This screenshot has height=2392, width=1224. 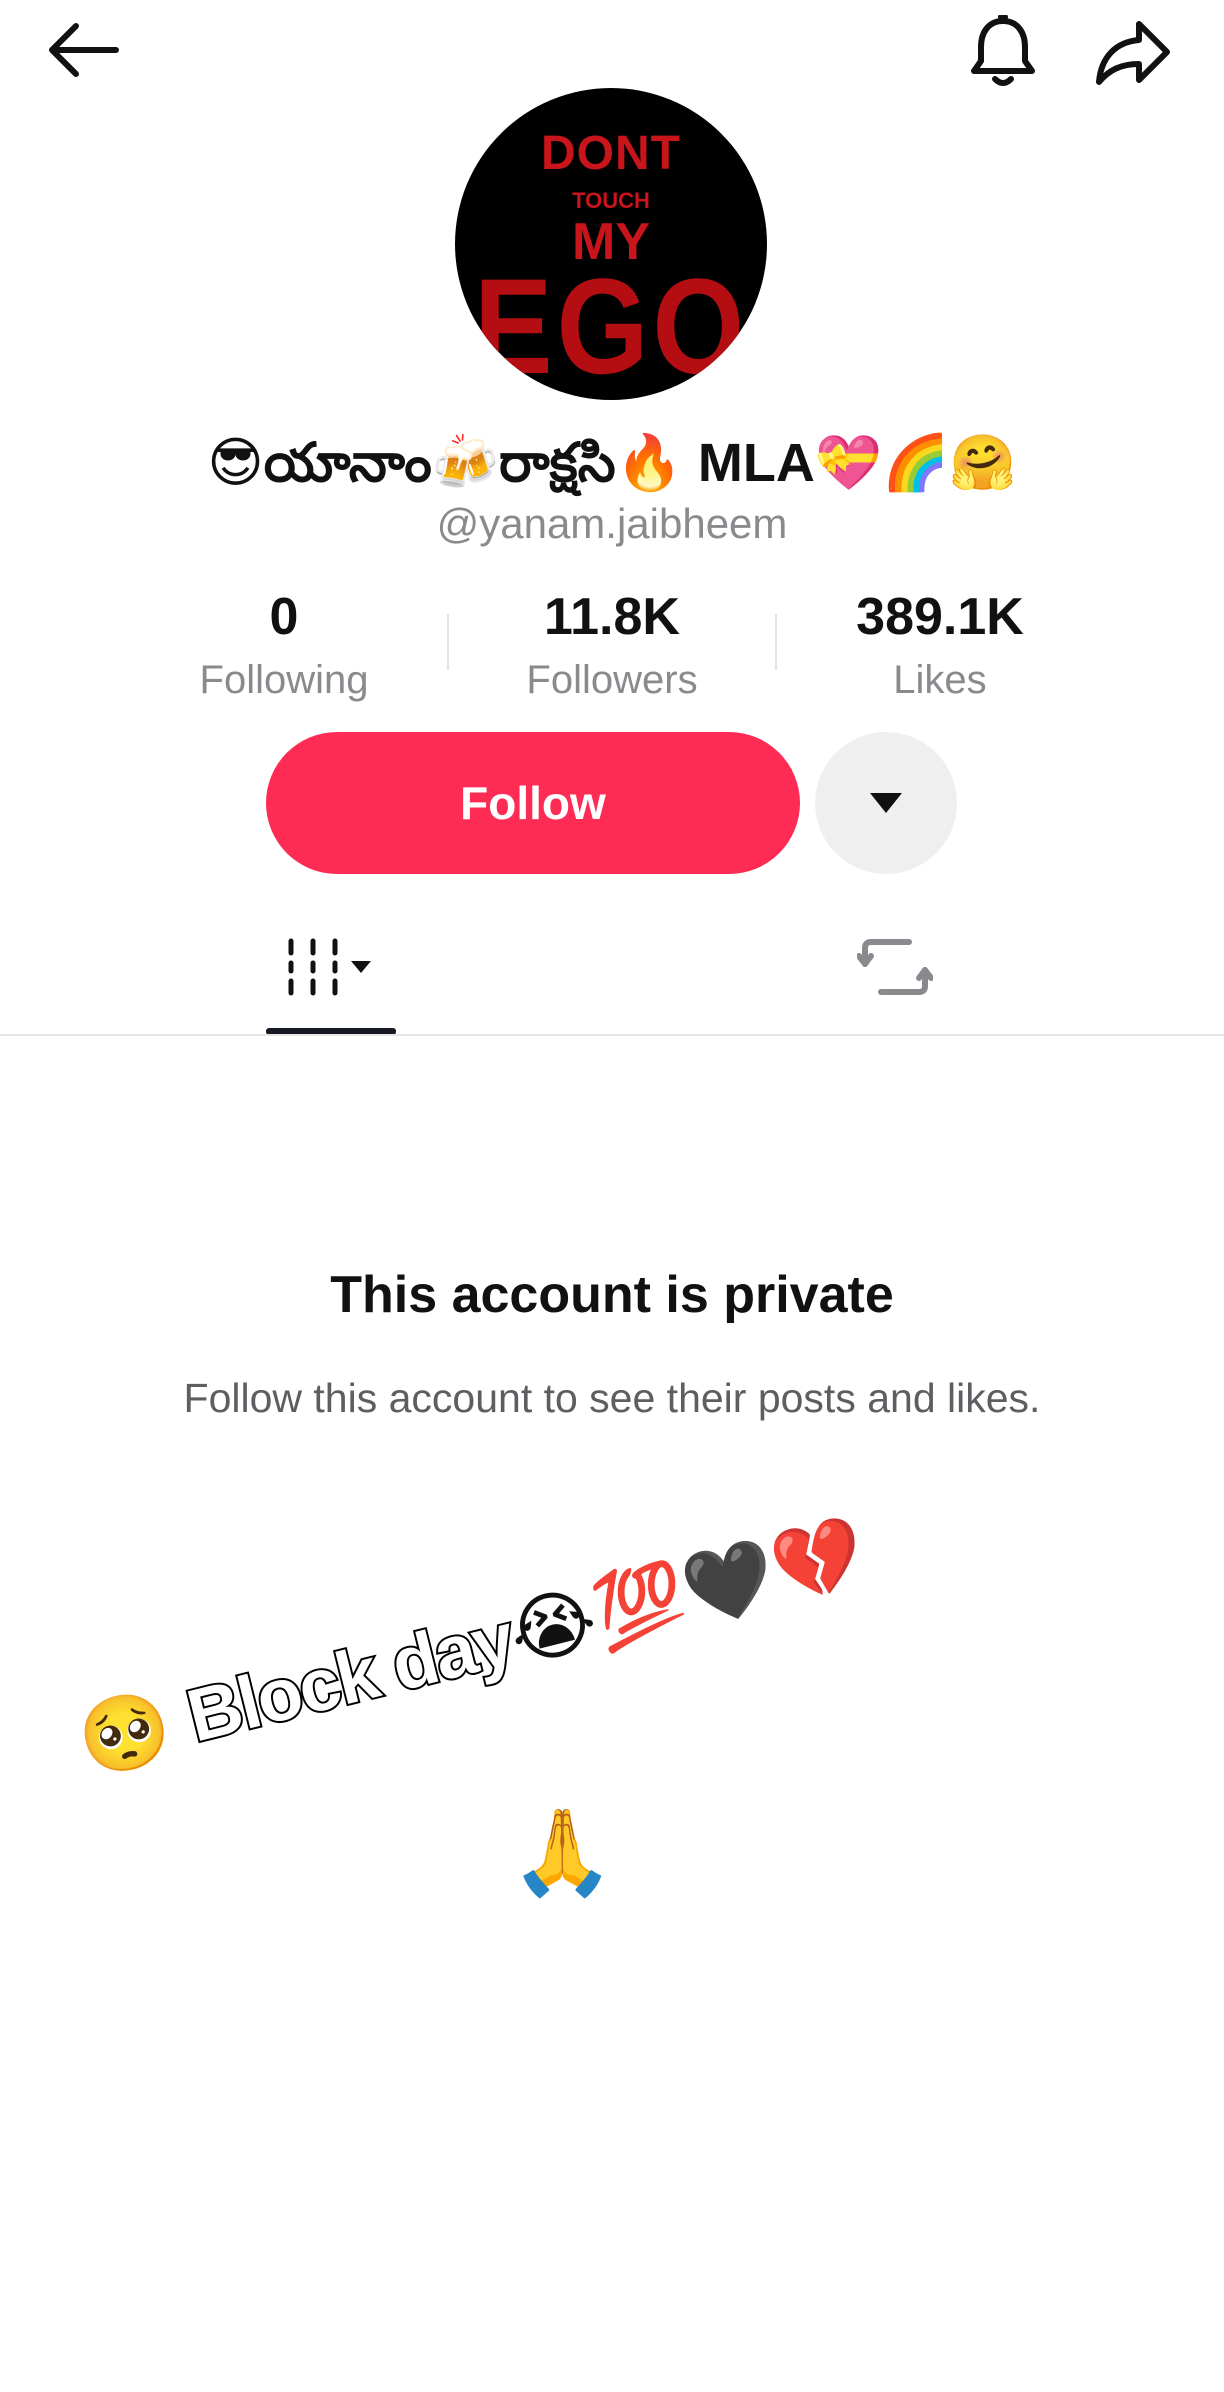 I want to click on tab-reposts, so click(x=895, y=967).